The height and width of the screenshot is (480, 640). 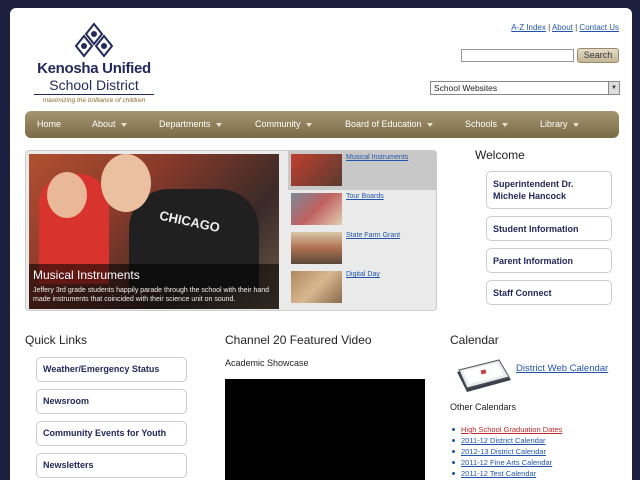 I want to click on list-item: High School Graduation Dates, so click(x=507, y=429).